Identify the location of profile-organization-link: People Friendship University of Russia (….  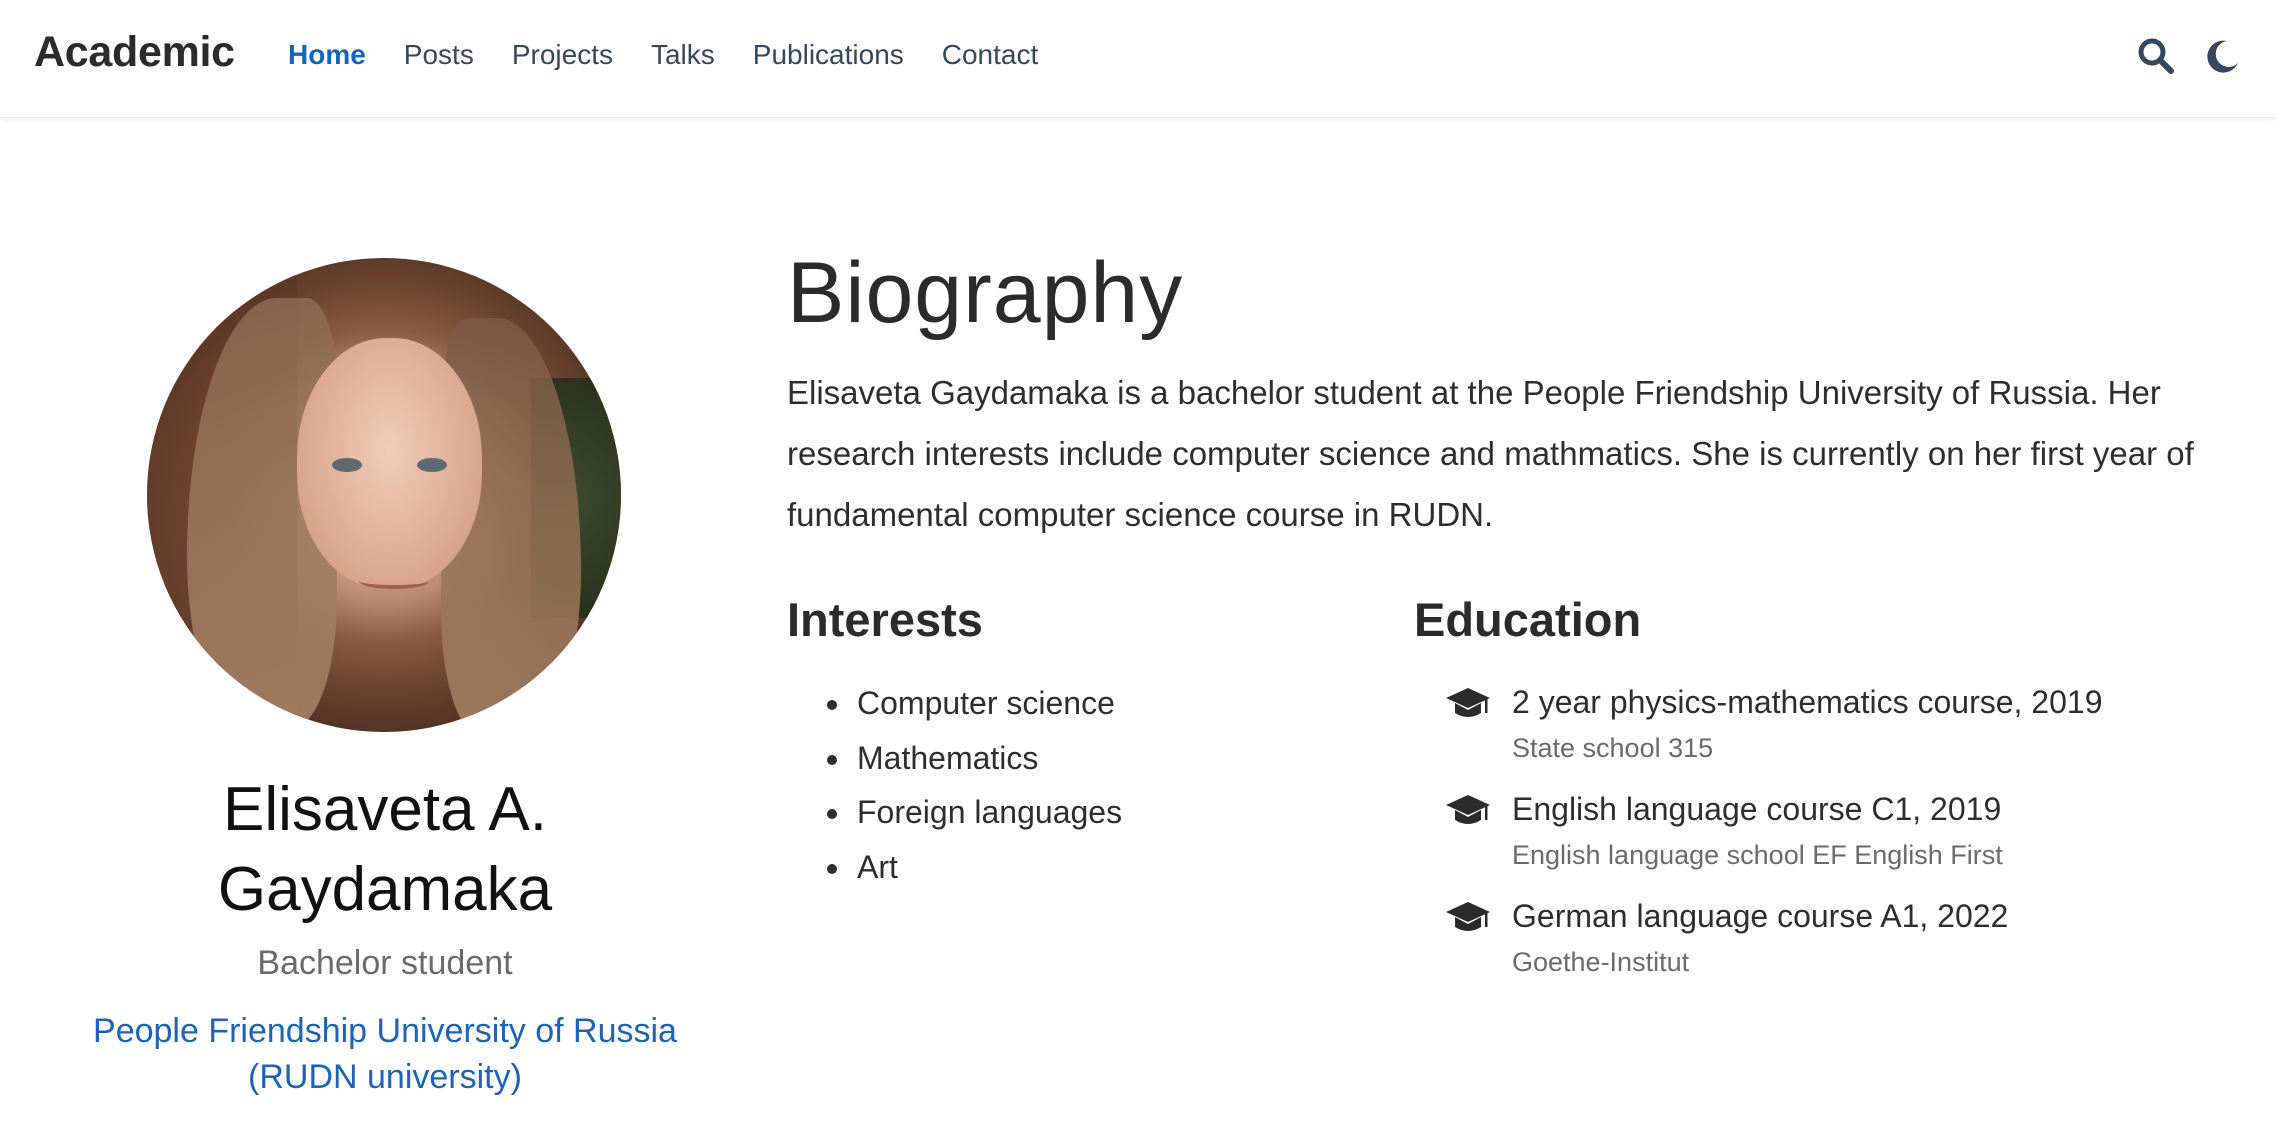
(385, 1054).